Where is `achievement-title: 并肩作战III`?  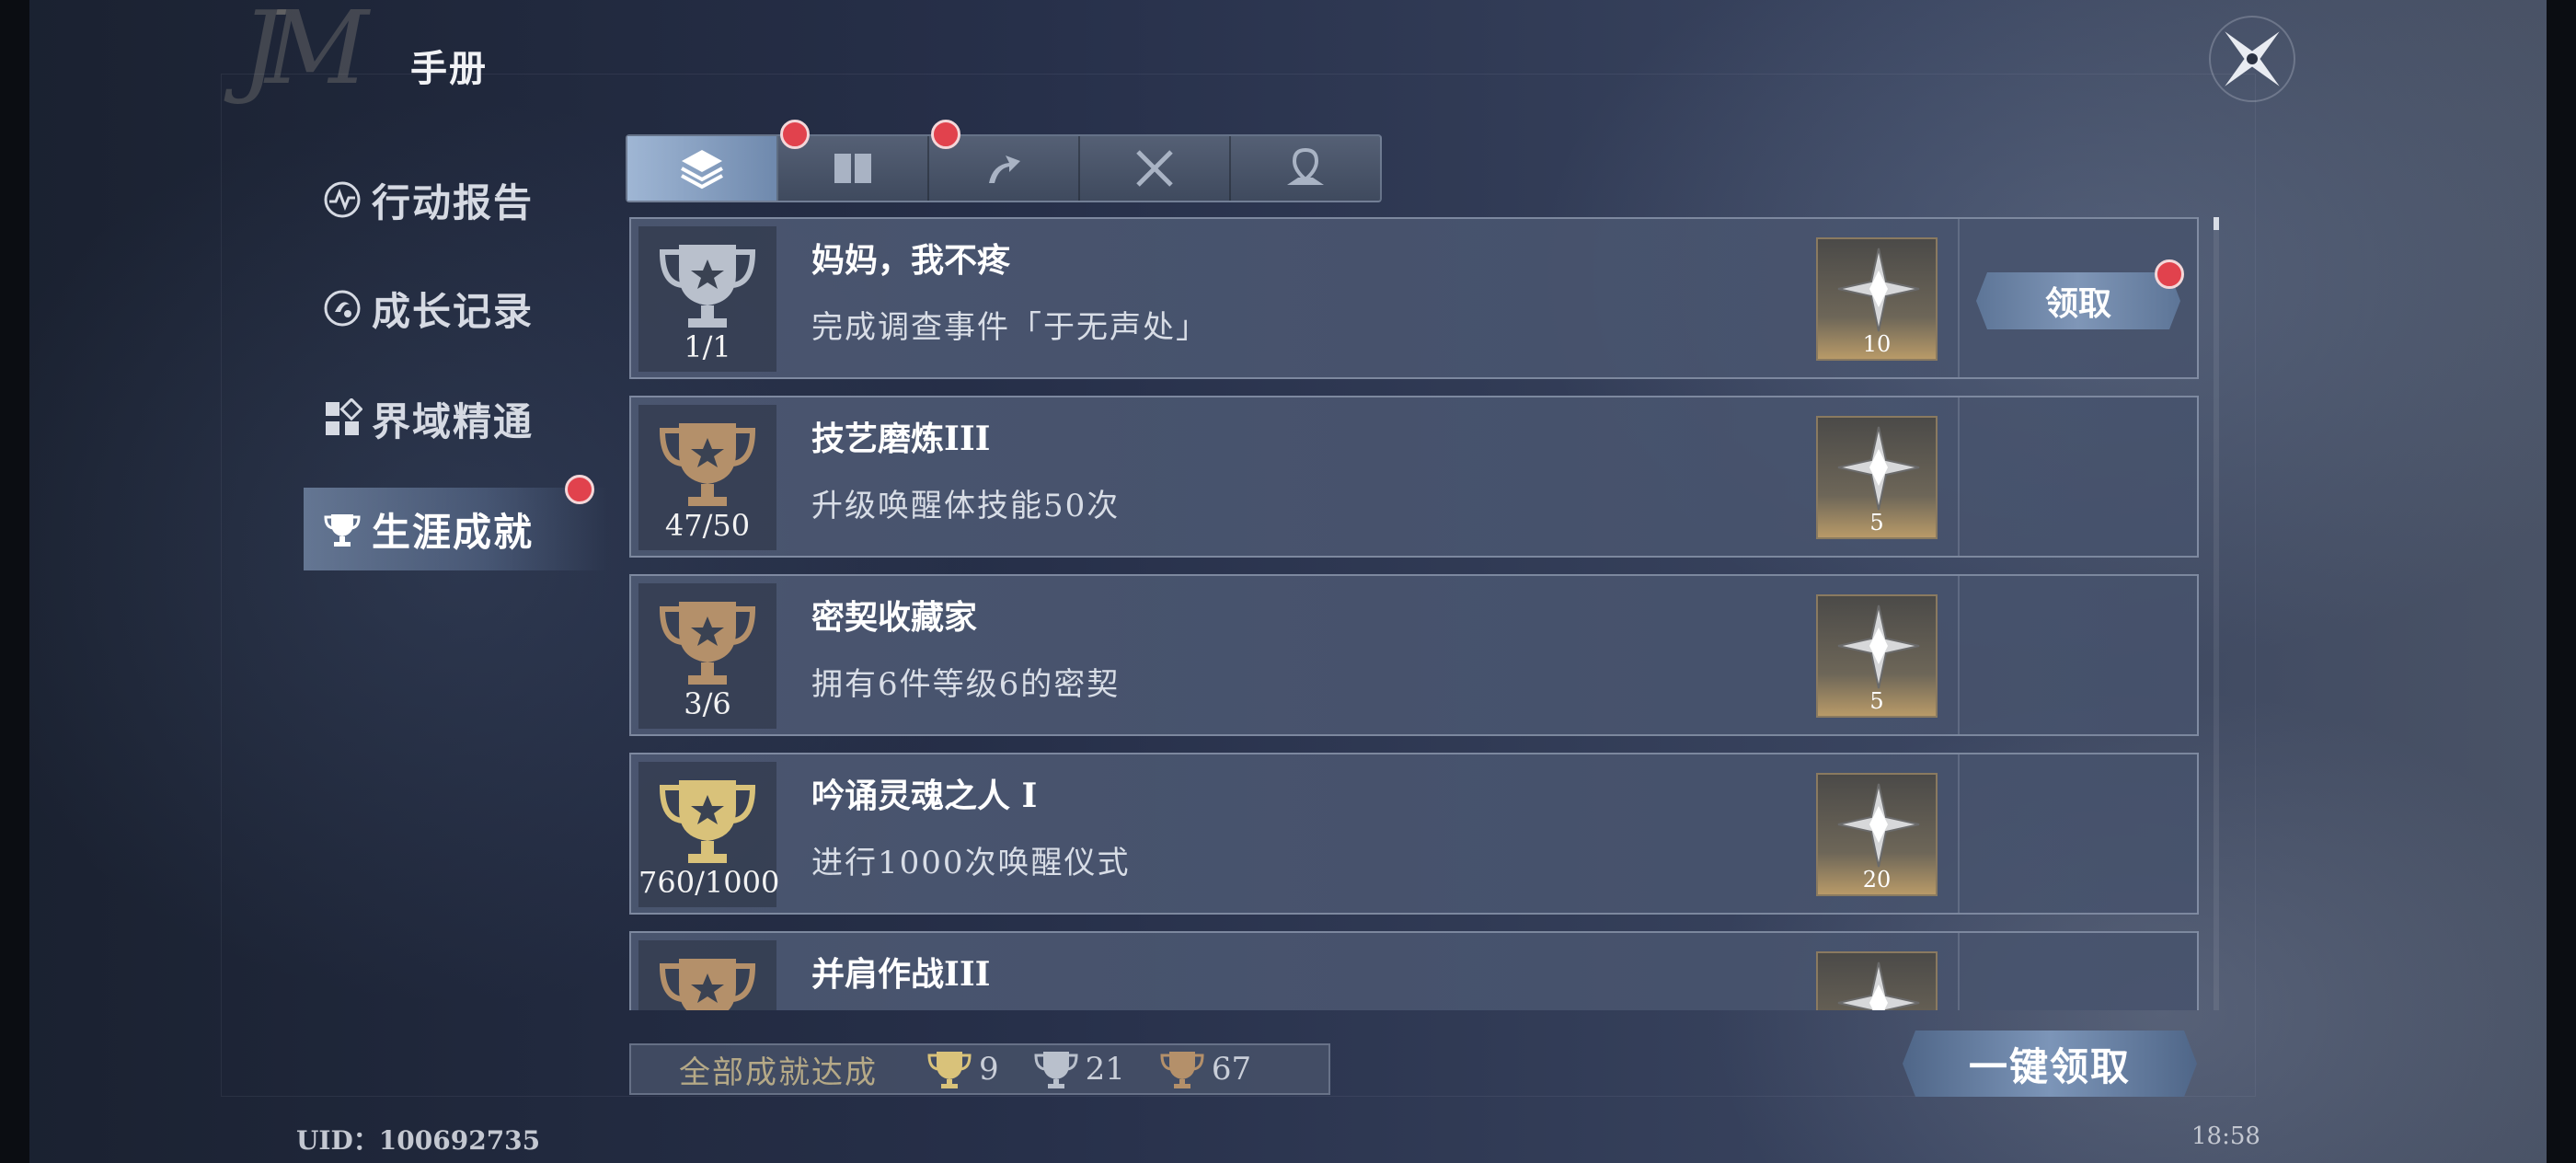
achievement-title: 并肩作战III is located at coordinates (901, 975).